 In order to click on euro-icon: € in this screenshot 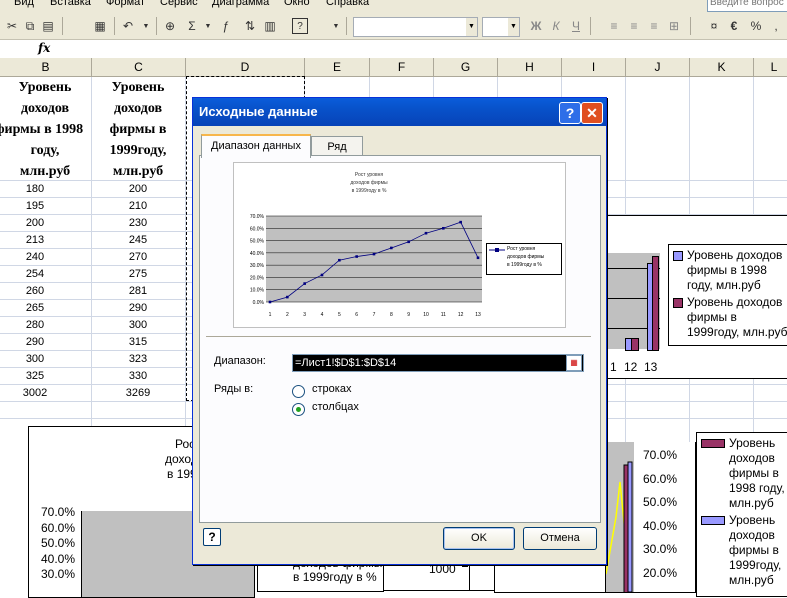, I will do `click(734, 26)`.